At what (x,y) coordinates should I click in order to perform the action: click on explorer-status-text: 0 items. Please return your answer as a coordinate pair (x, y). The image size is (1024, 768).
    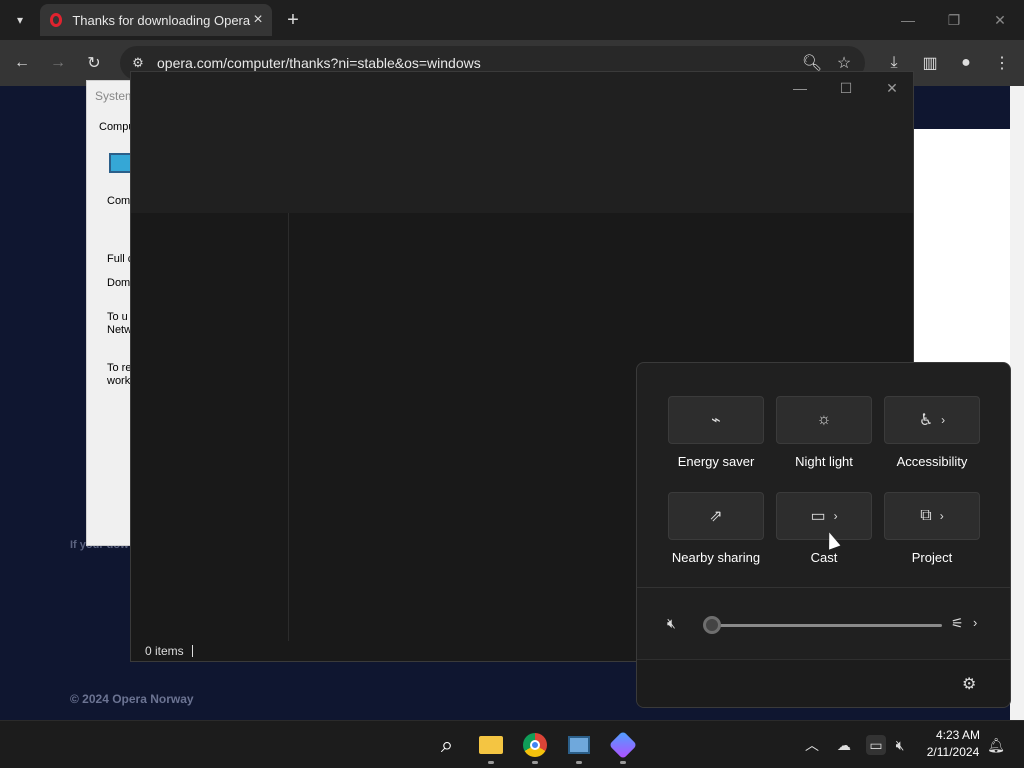
    Looking at the image, I should click on (164, 651).